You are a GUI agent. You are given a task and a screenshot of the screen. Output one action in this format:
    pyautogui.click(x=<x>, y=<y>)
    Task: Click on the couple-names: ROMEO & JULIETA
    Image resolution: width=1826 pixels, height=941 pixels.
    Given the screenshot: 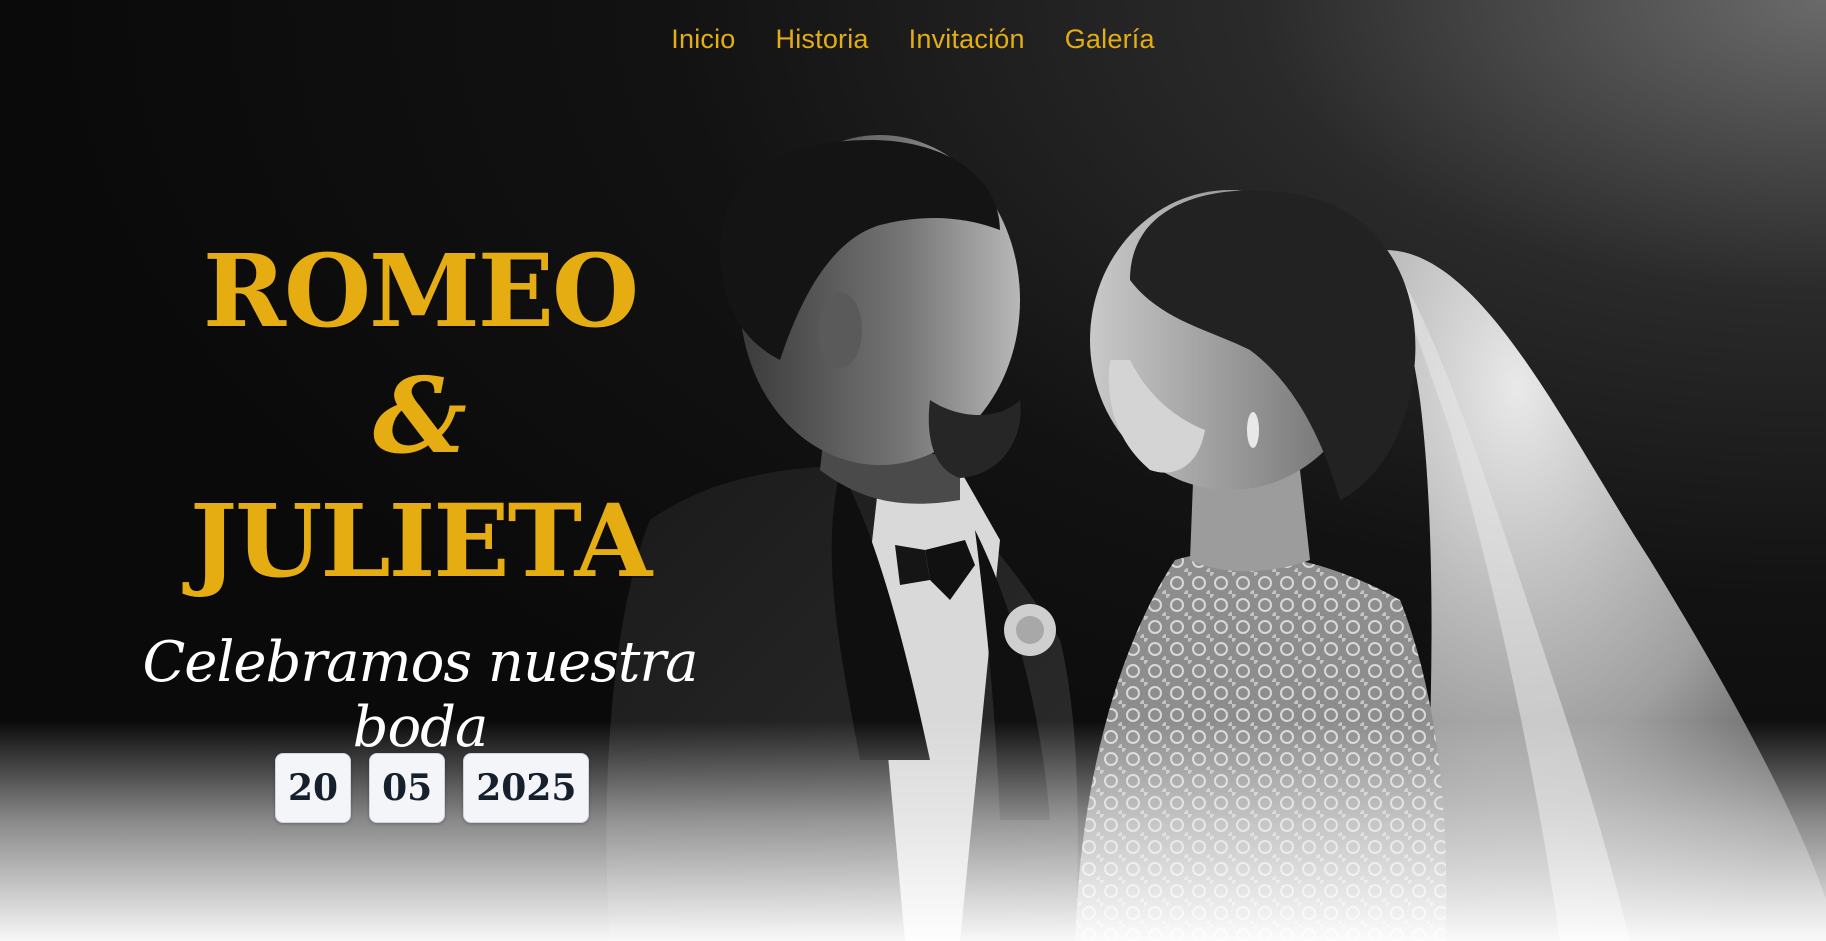 What is the action you would take?
    pyautogui.click(x=420, y=416)
    